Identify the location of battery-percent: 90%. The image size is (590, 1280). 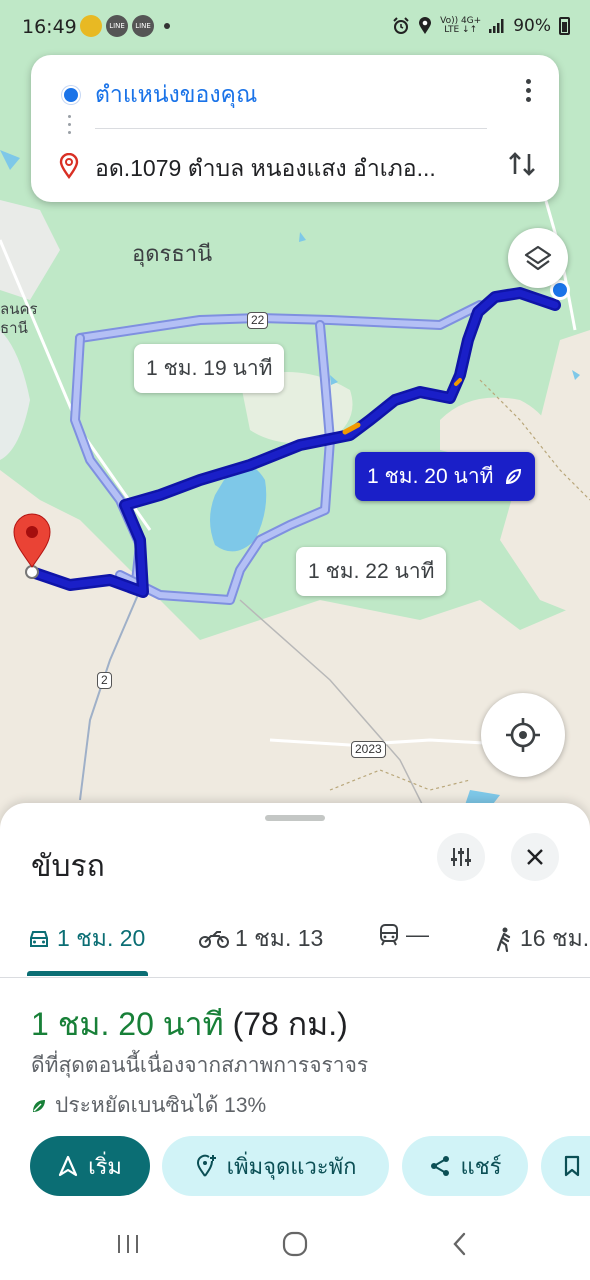
(532, 26).